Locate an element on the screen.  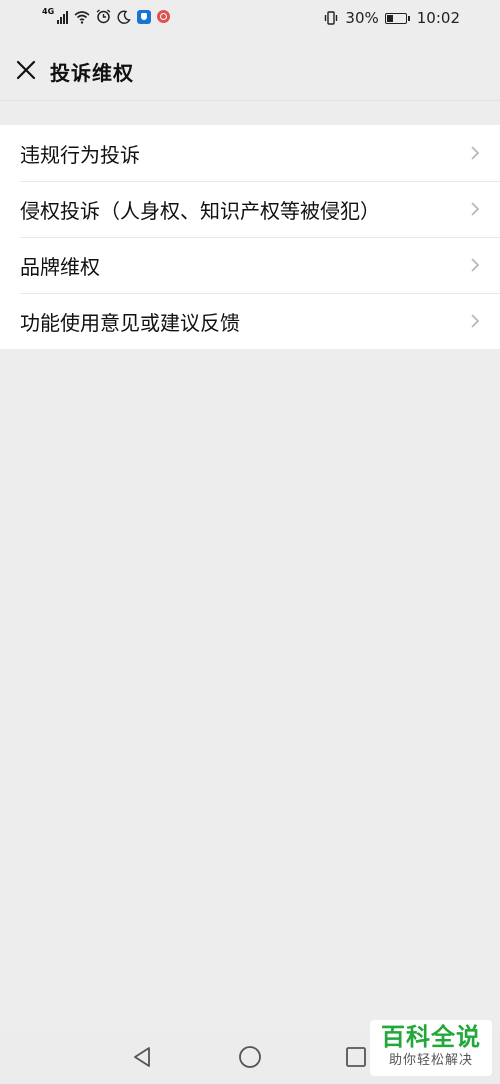
close-icon is located at coordinates (26, 70).